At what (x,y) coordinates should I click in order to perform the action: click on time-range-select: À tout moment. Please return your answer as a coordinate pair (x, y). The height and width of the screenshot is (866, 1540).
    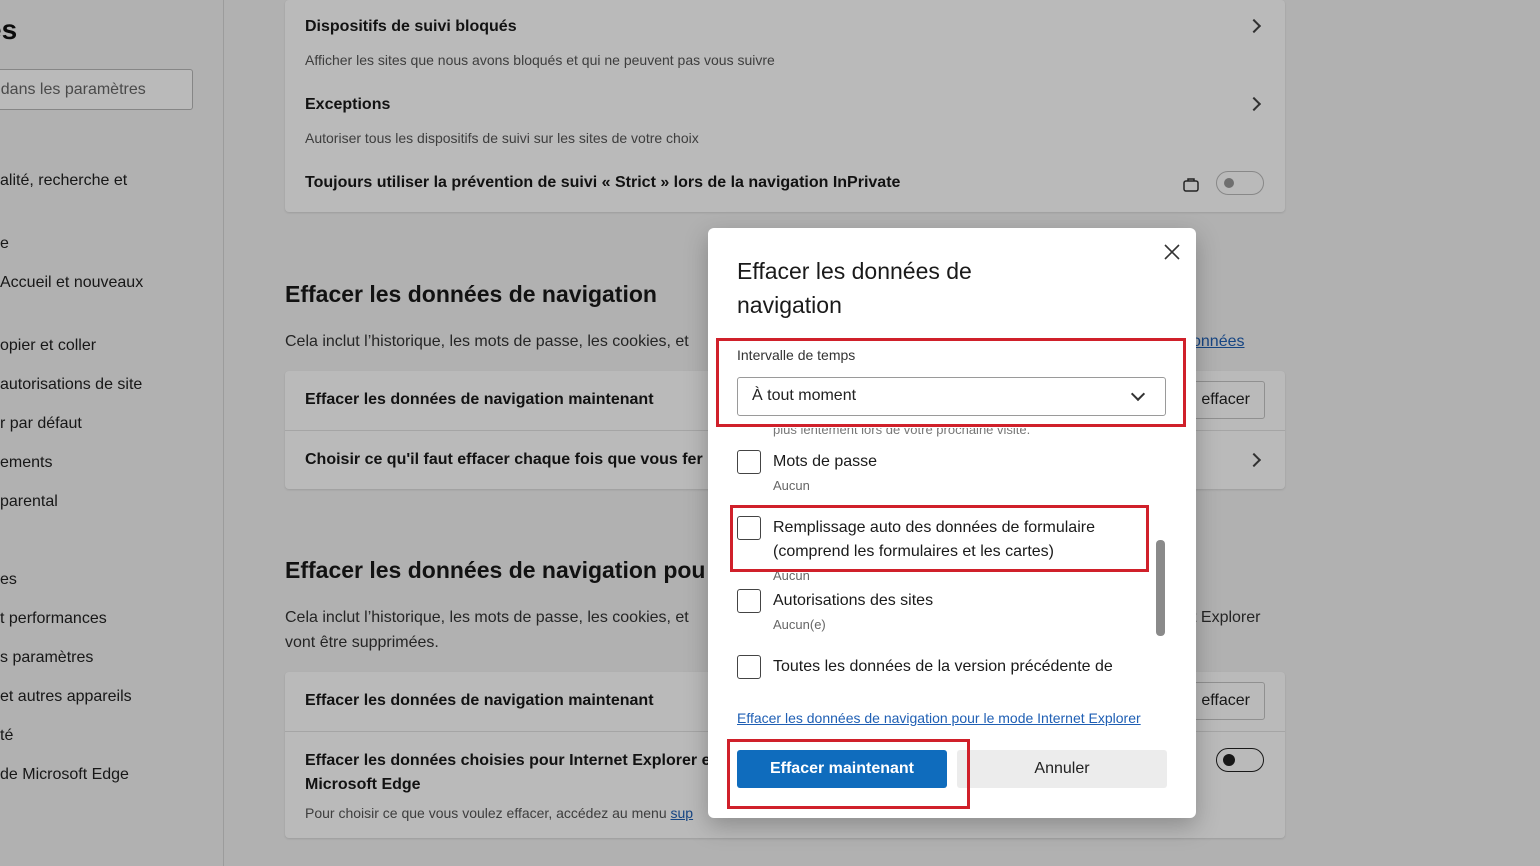
    Looking at the image, I should click on (951, 396).